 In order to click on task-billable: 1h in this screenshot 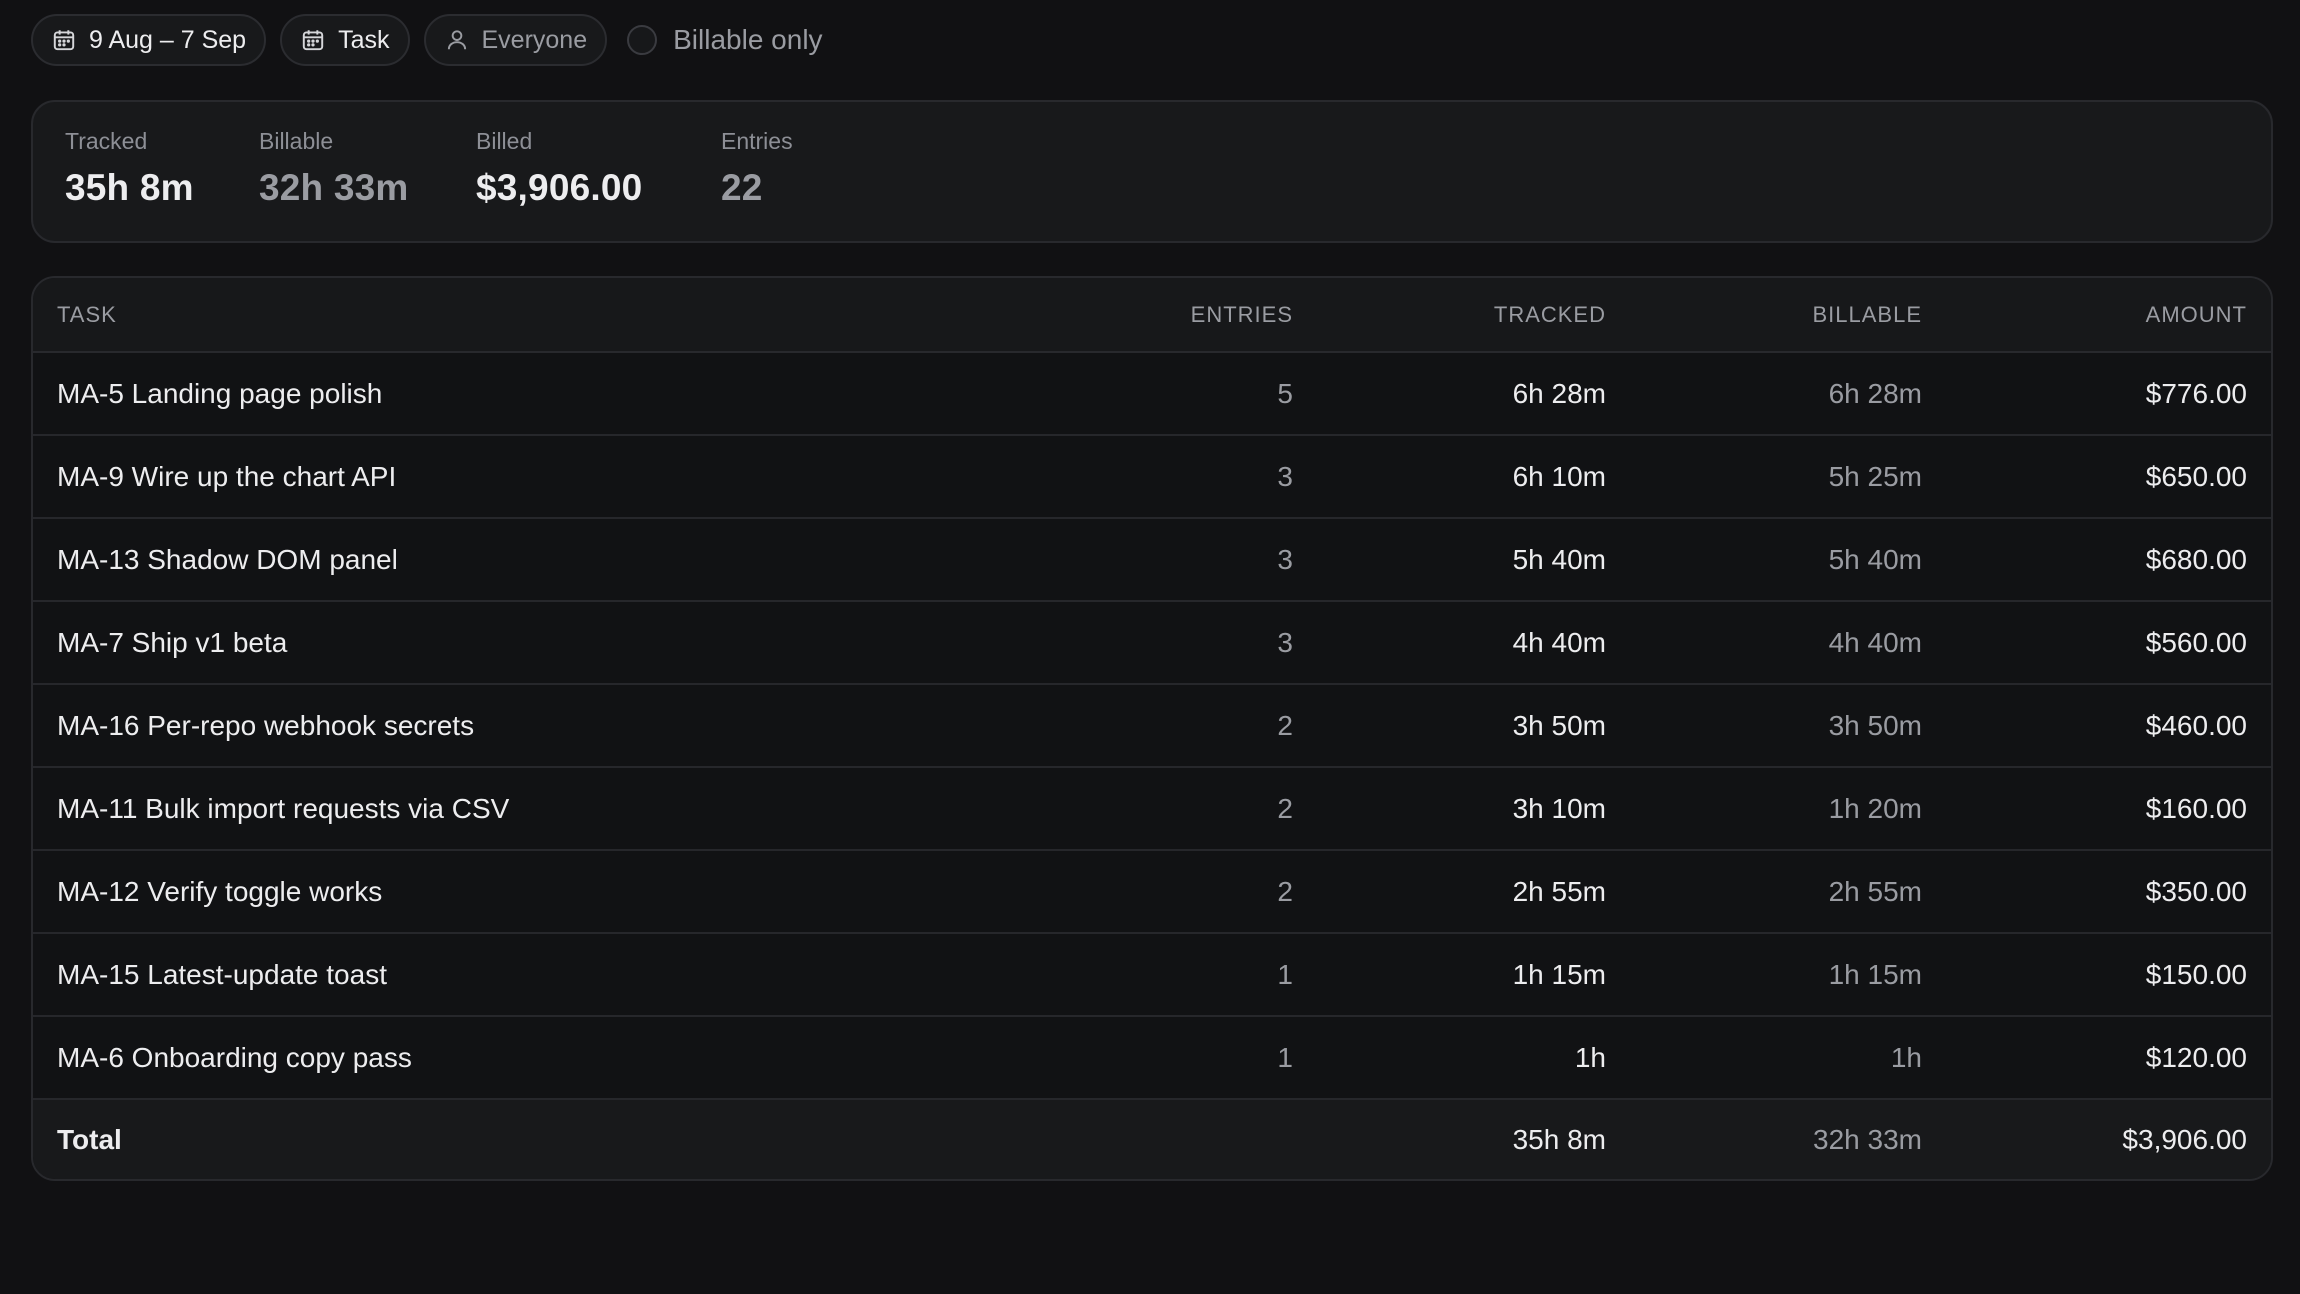, I will do `click(1764, 1058)`.